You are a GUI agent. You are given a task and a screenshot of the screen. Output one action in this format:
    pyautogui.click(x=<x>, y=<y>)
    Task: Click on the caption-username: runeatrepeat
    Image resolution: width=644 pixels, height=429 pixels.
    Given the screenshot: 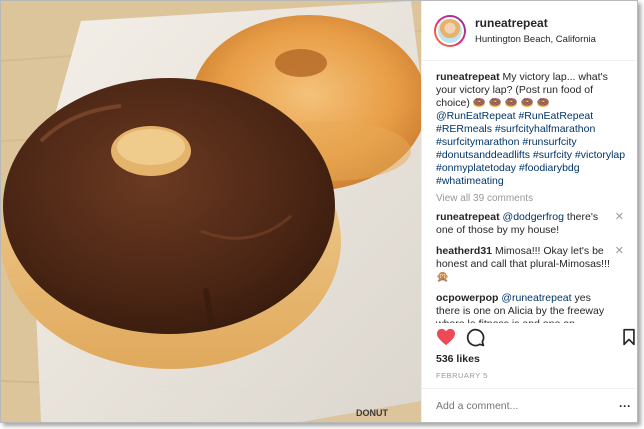 What is the action you would take?
    pyautogui.click(x=468, y=77)
    